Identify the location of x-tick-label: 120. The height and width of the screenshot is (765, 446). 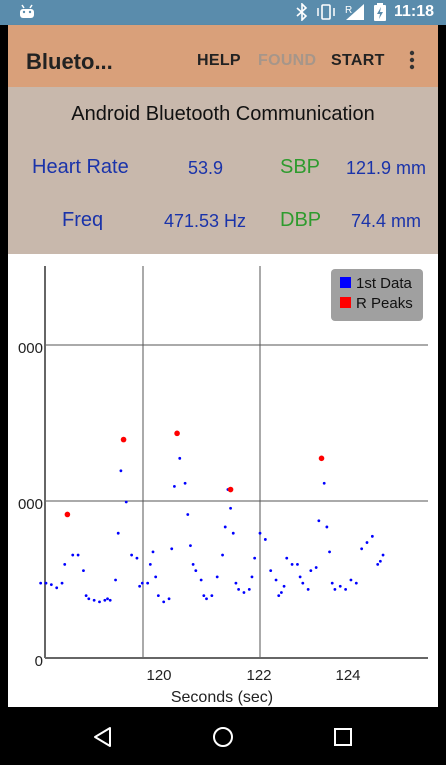
(158, 675).